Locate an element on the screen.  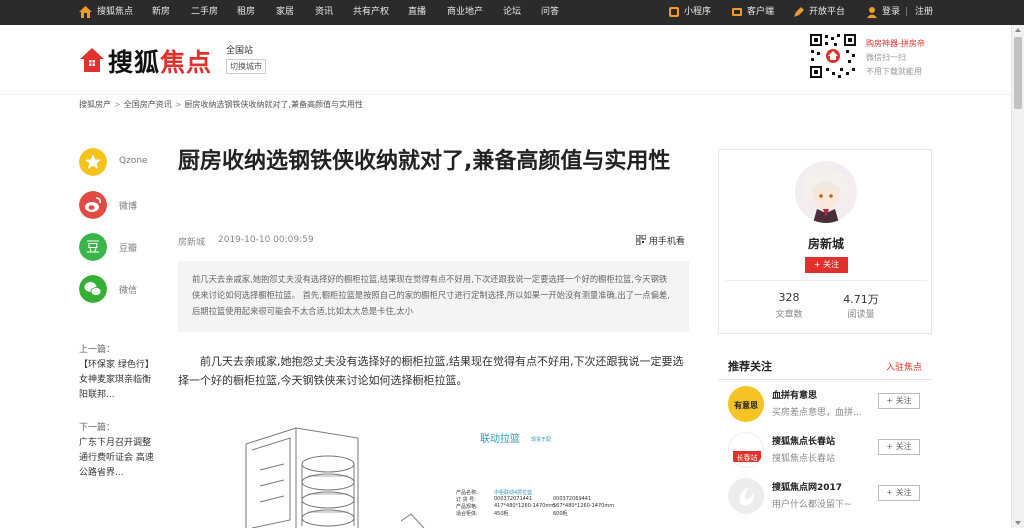
logo-text-sohu: 搜狐 is located at coordinates (134, 62).